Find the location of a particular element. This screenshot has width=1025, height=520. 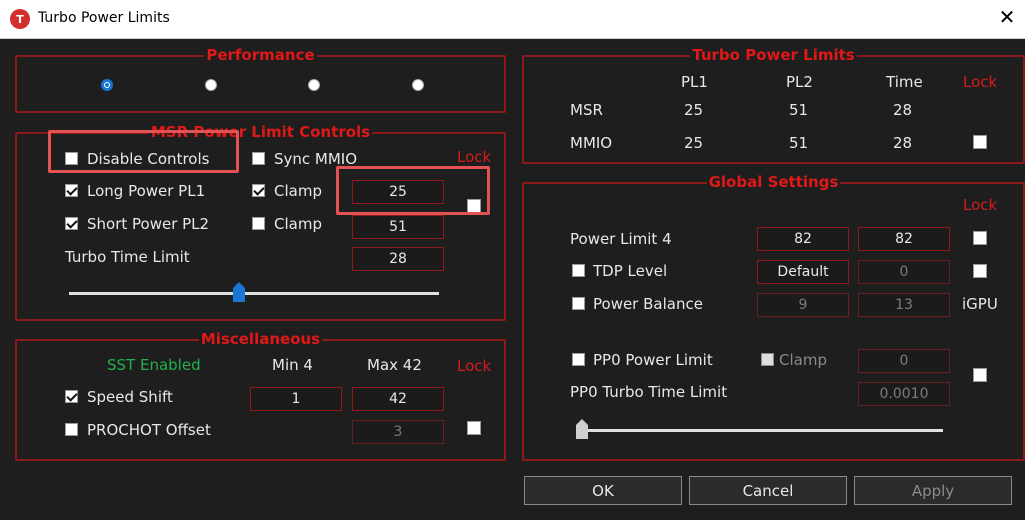

turbo-time-slider-thumb is located at coordinates (239, 292).